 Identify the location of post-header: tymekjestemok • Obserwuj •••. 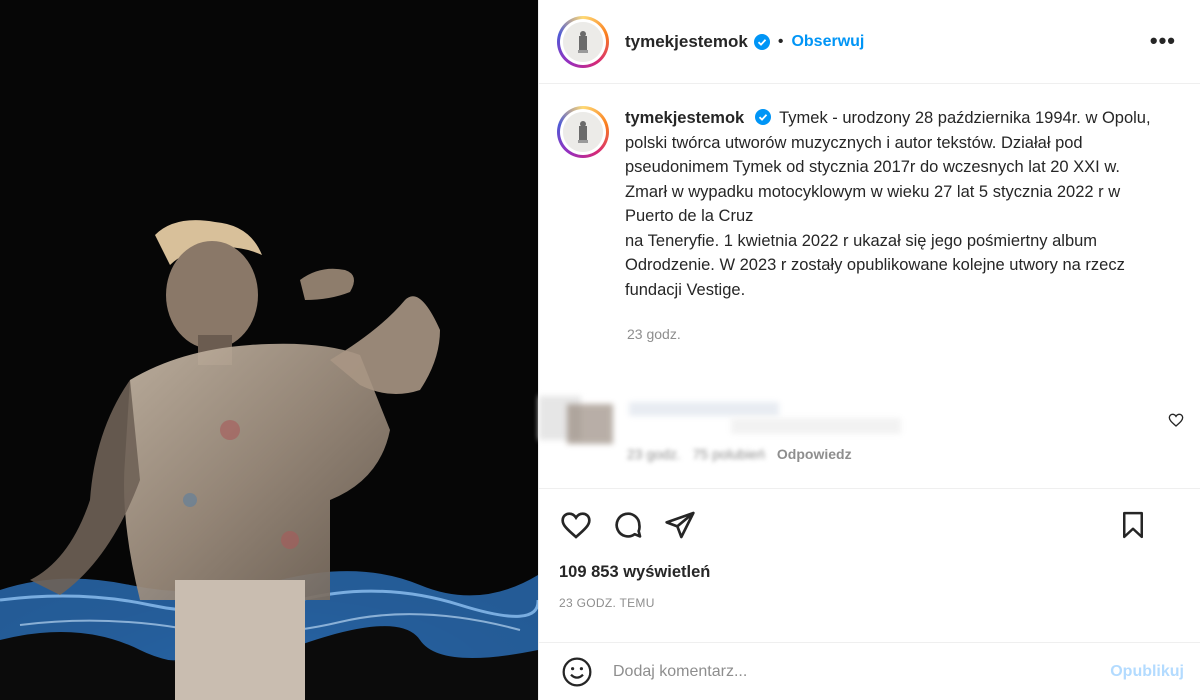
(869, 42).